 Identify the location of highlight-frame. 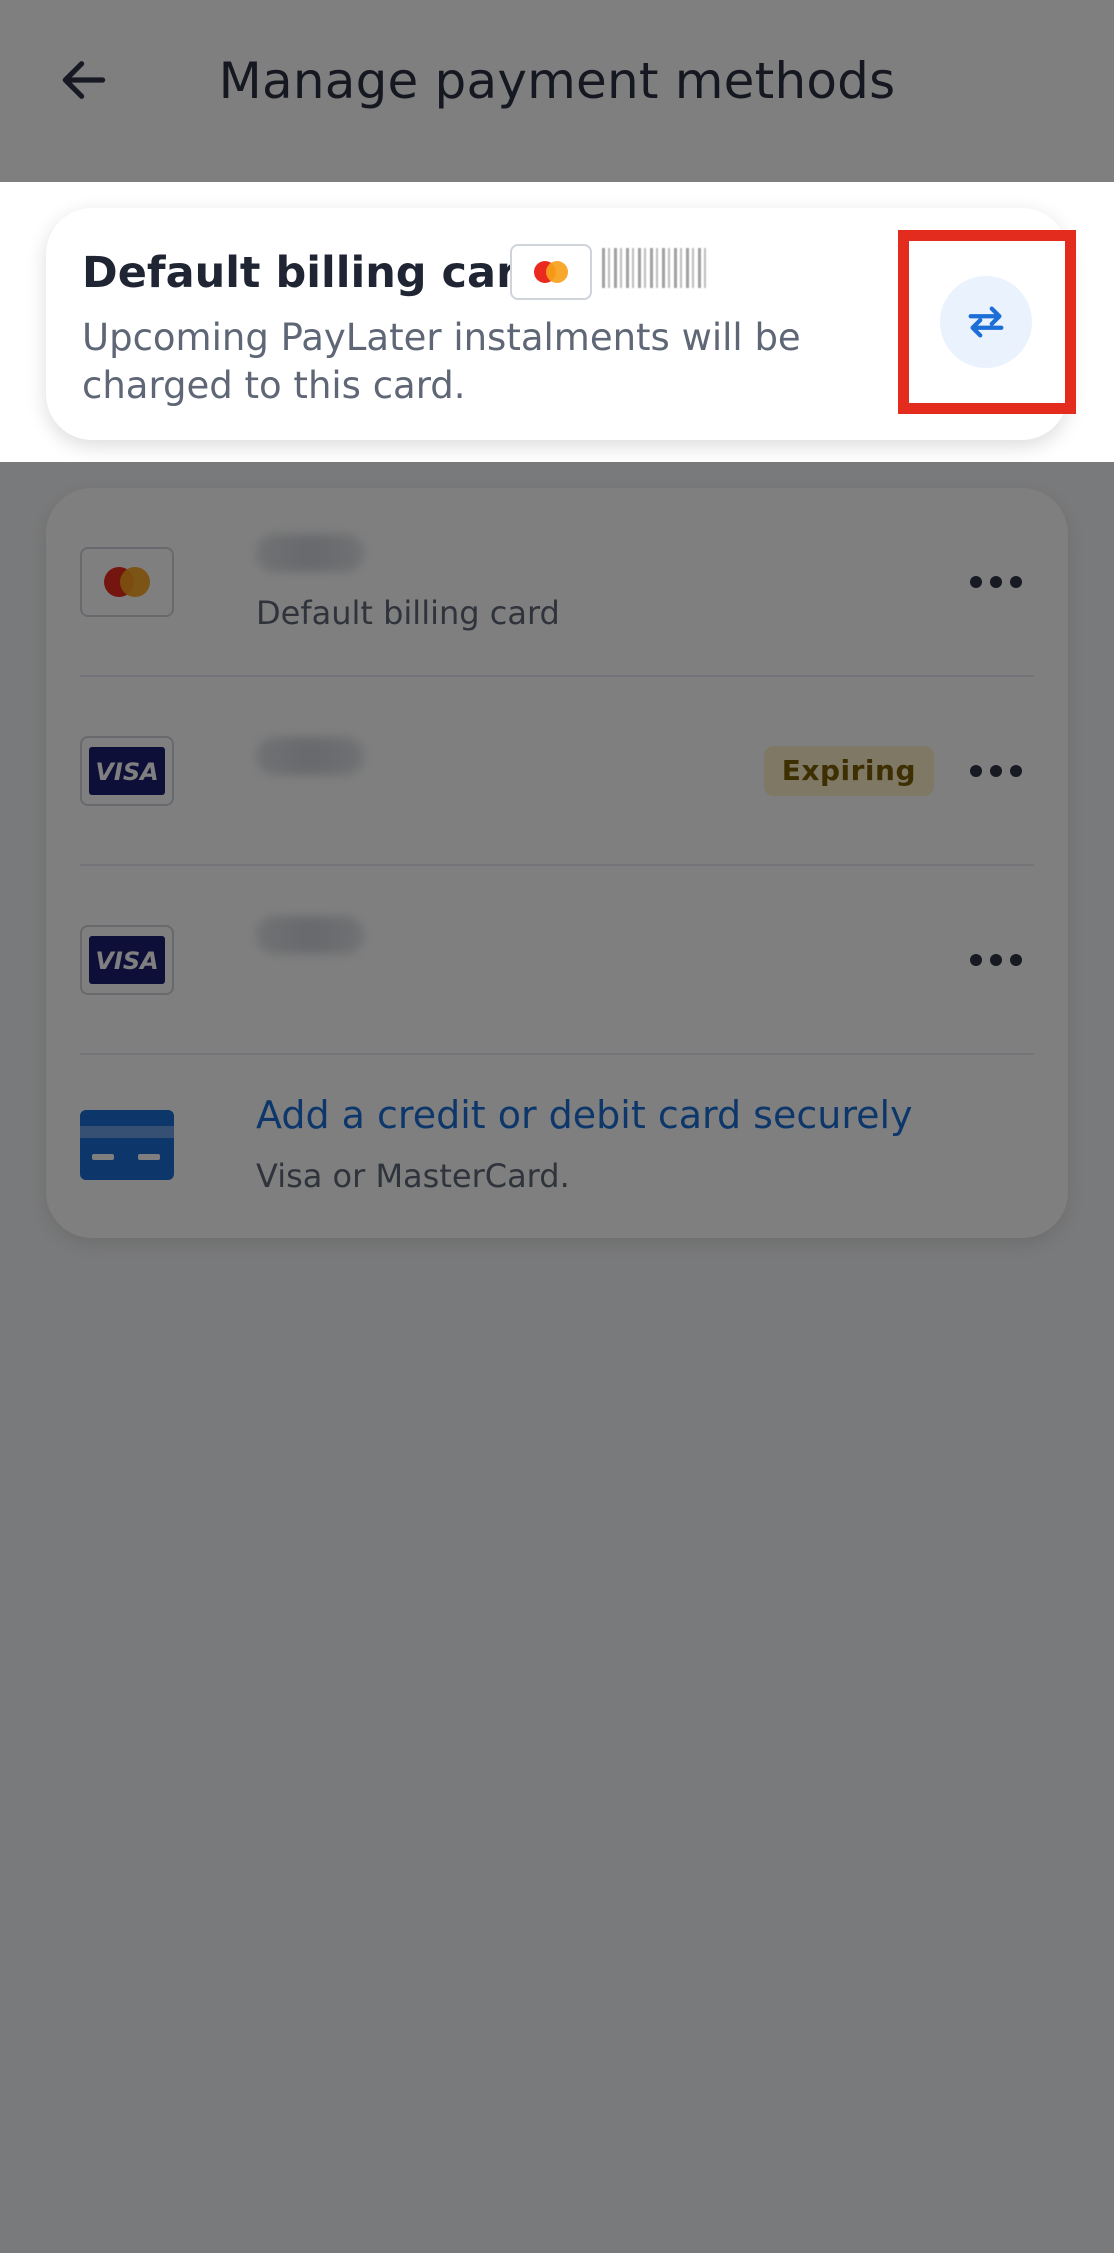
(987, 322).